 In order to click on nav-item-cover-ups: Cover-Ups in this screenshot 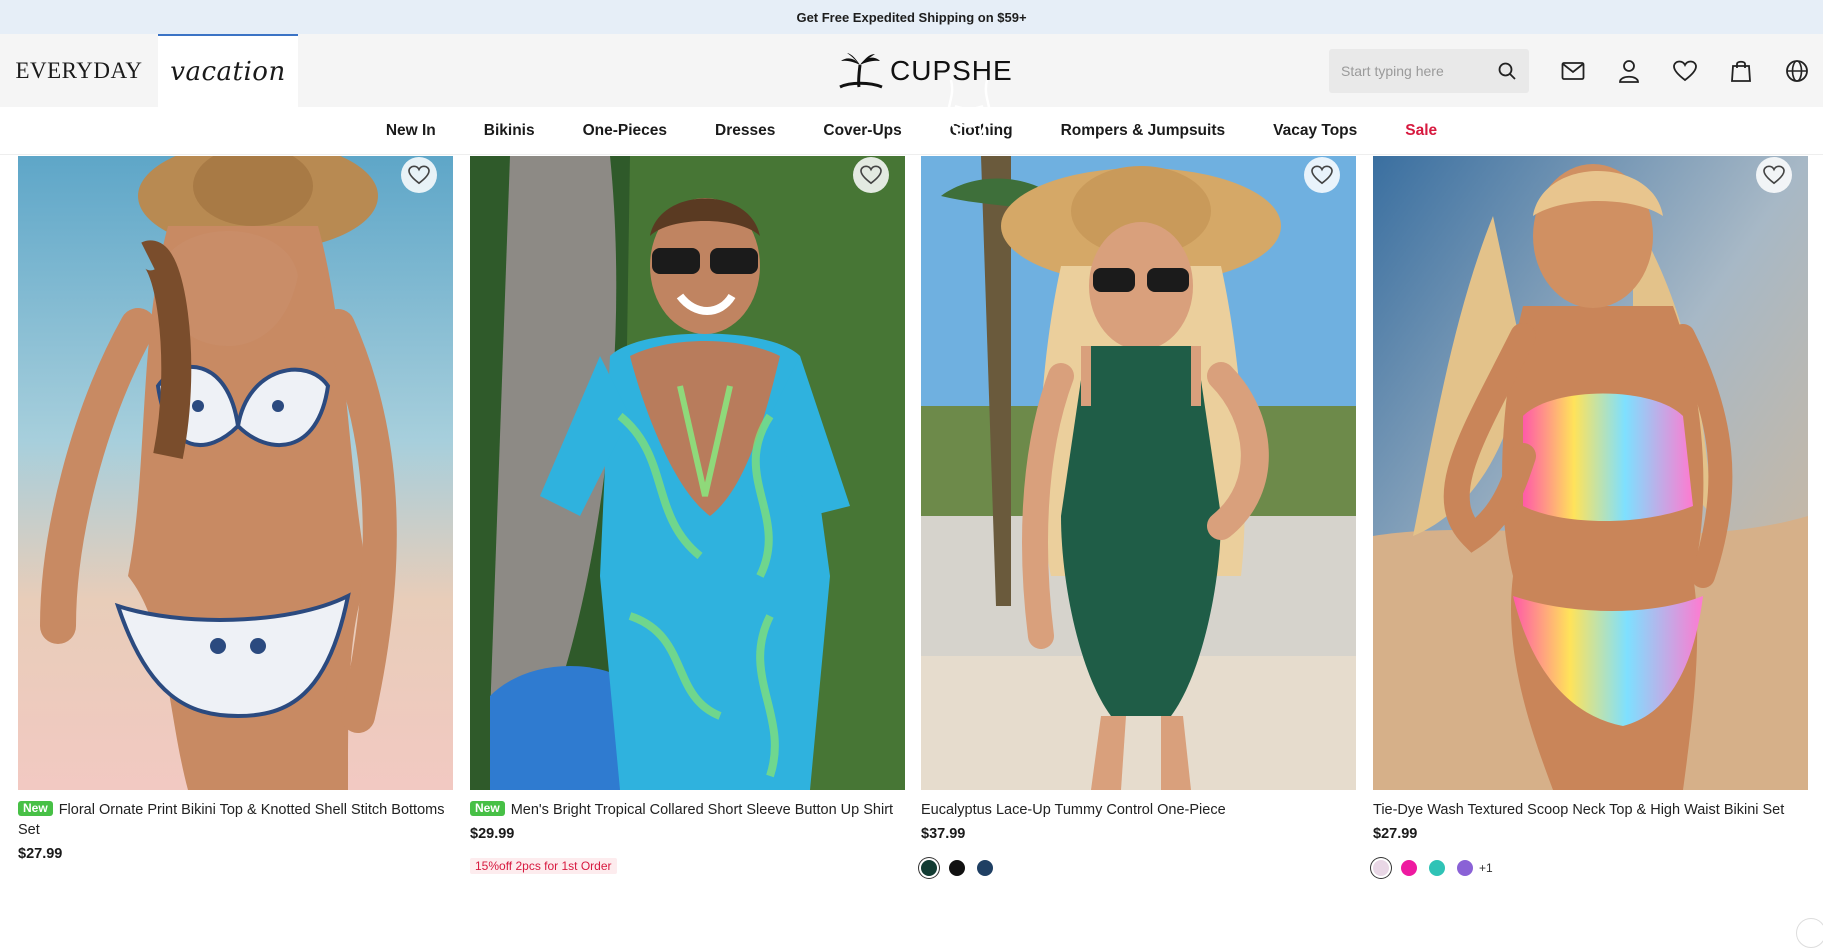, I will do `click(862, 131)`.